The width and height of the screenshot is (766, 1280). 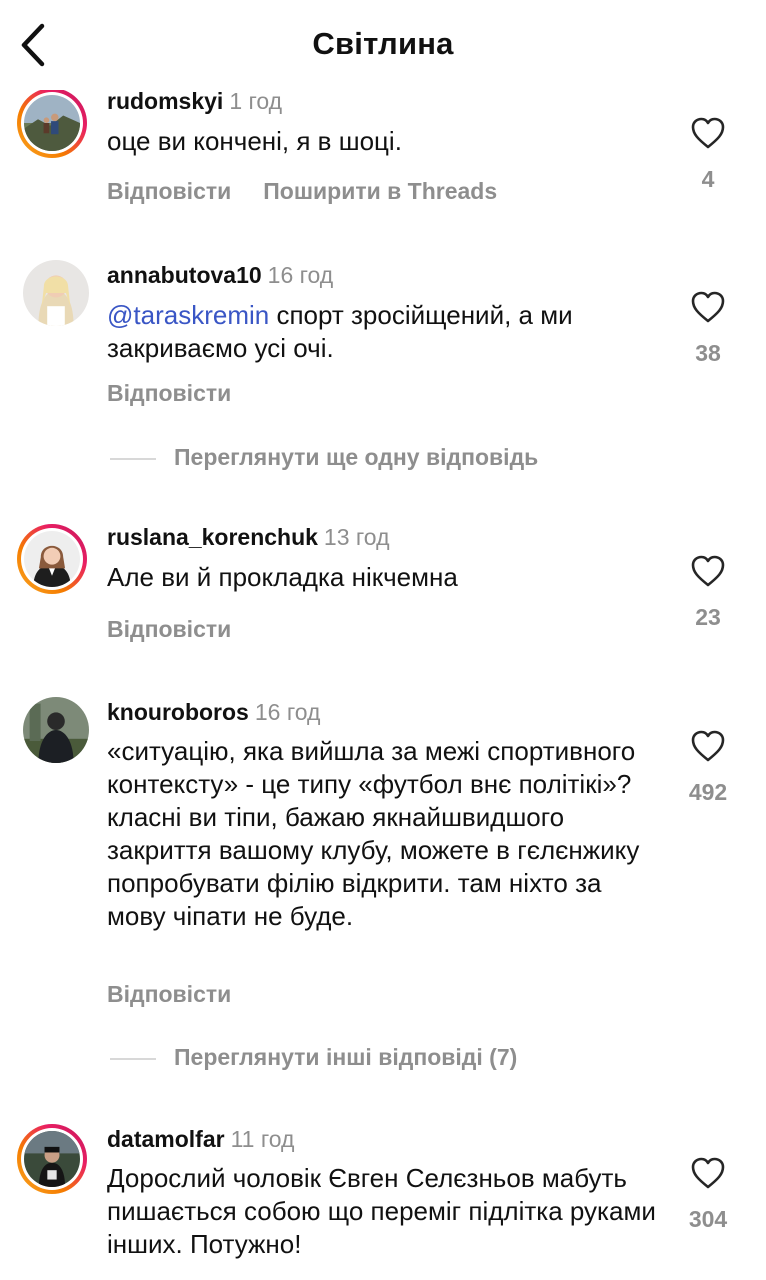 What do you see at coordinates (708, 154) in the screenshot?
I see `like-control: 4` at bounding box center [708, 154].